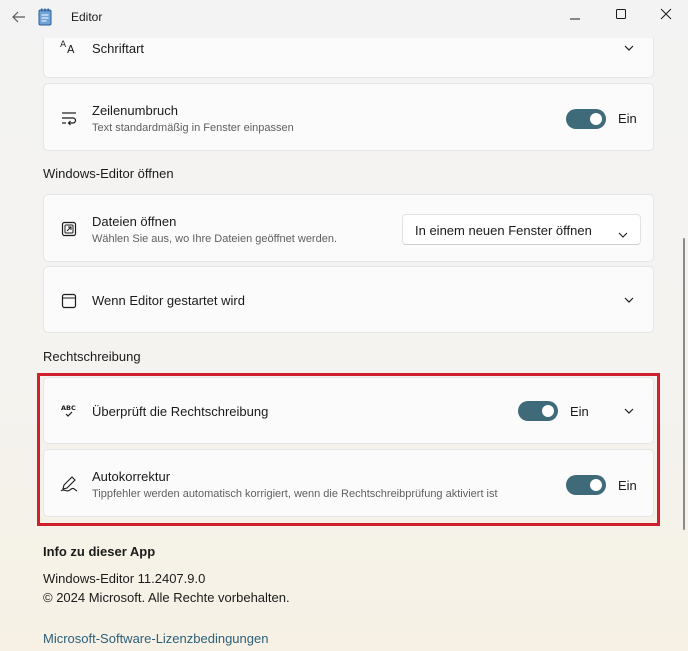 Image resolution: width=688 pixels, height=651 pixels. I want to click on open-files-dropdown-value: In einem neuen Fenster öffnen, so click(503, 230).